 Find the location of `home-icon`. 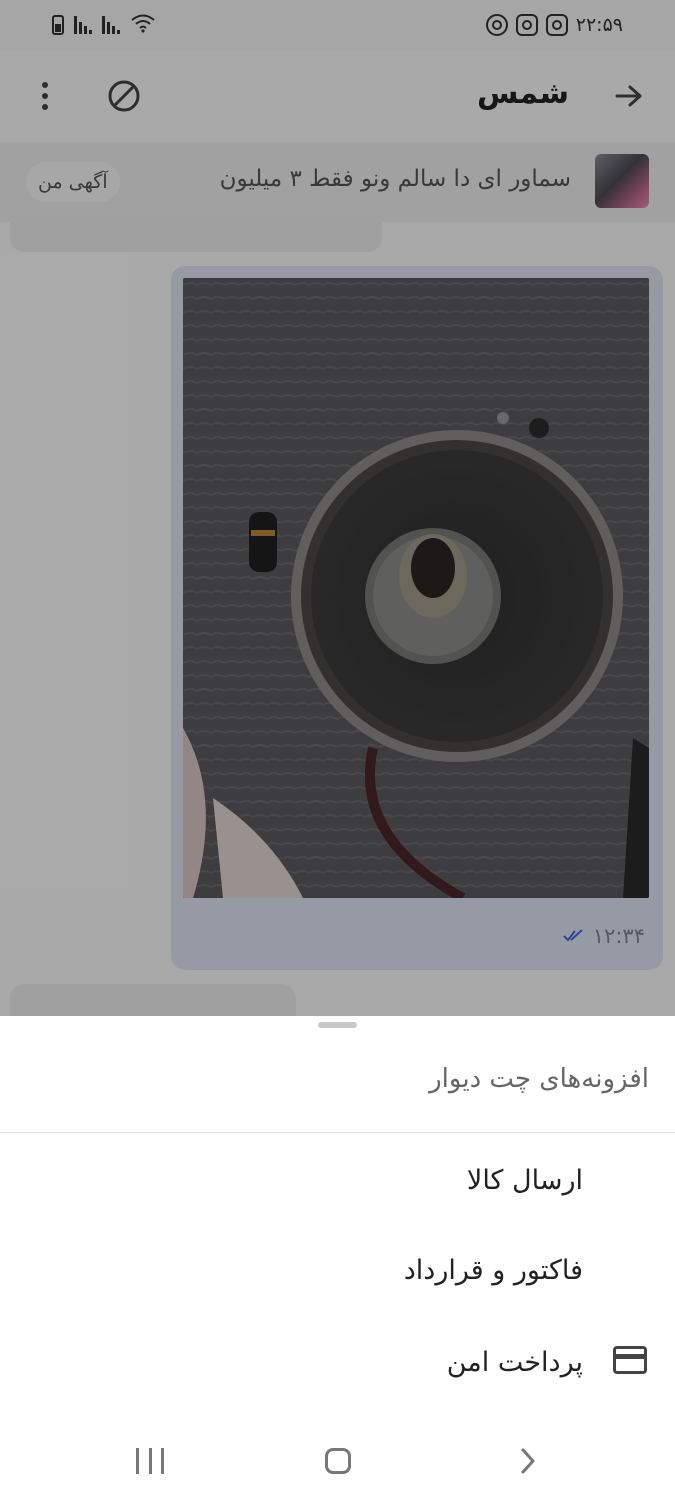

home-icon is located at coordinates (338, 1461).